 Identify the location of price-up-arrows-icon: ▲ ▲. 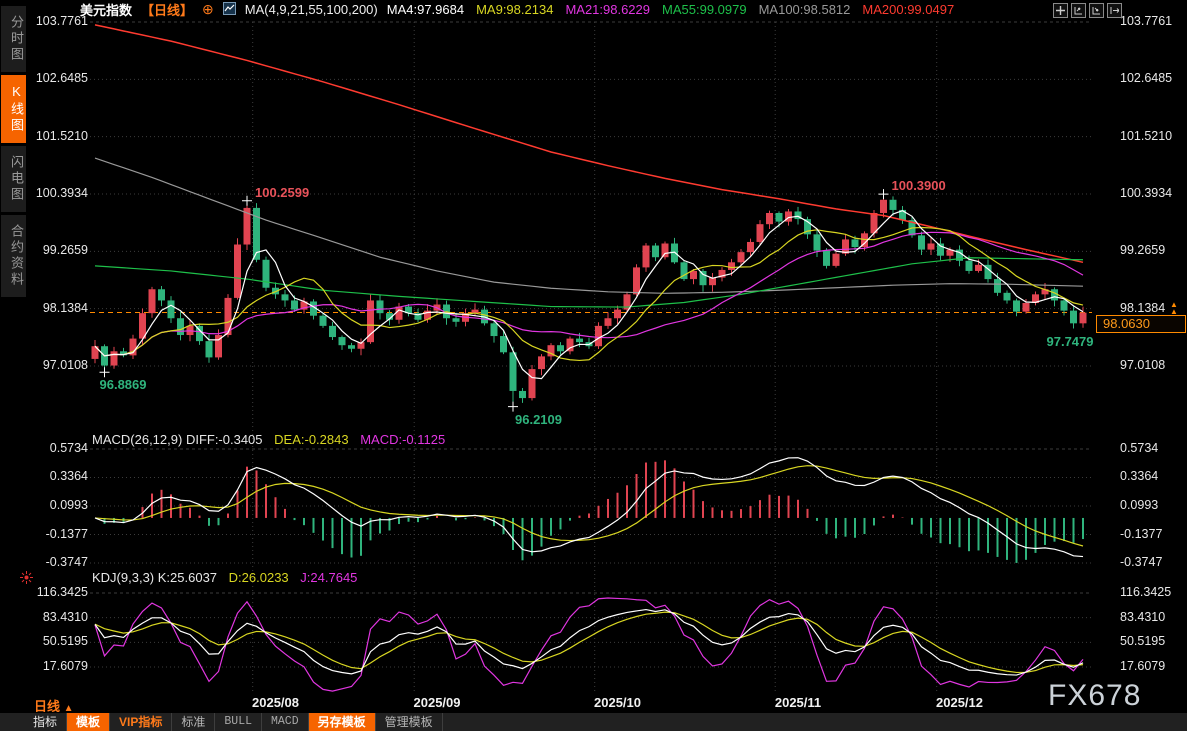
(1174, 308).